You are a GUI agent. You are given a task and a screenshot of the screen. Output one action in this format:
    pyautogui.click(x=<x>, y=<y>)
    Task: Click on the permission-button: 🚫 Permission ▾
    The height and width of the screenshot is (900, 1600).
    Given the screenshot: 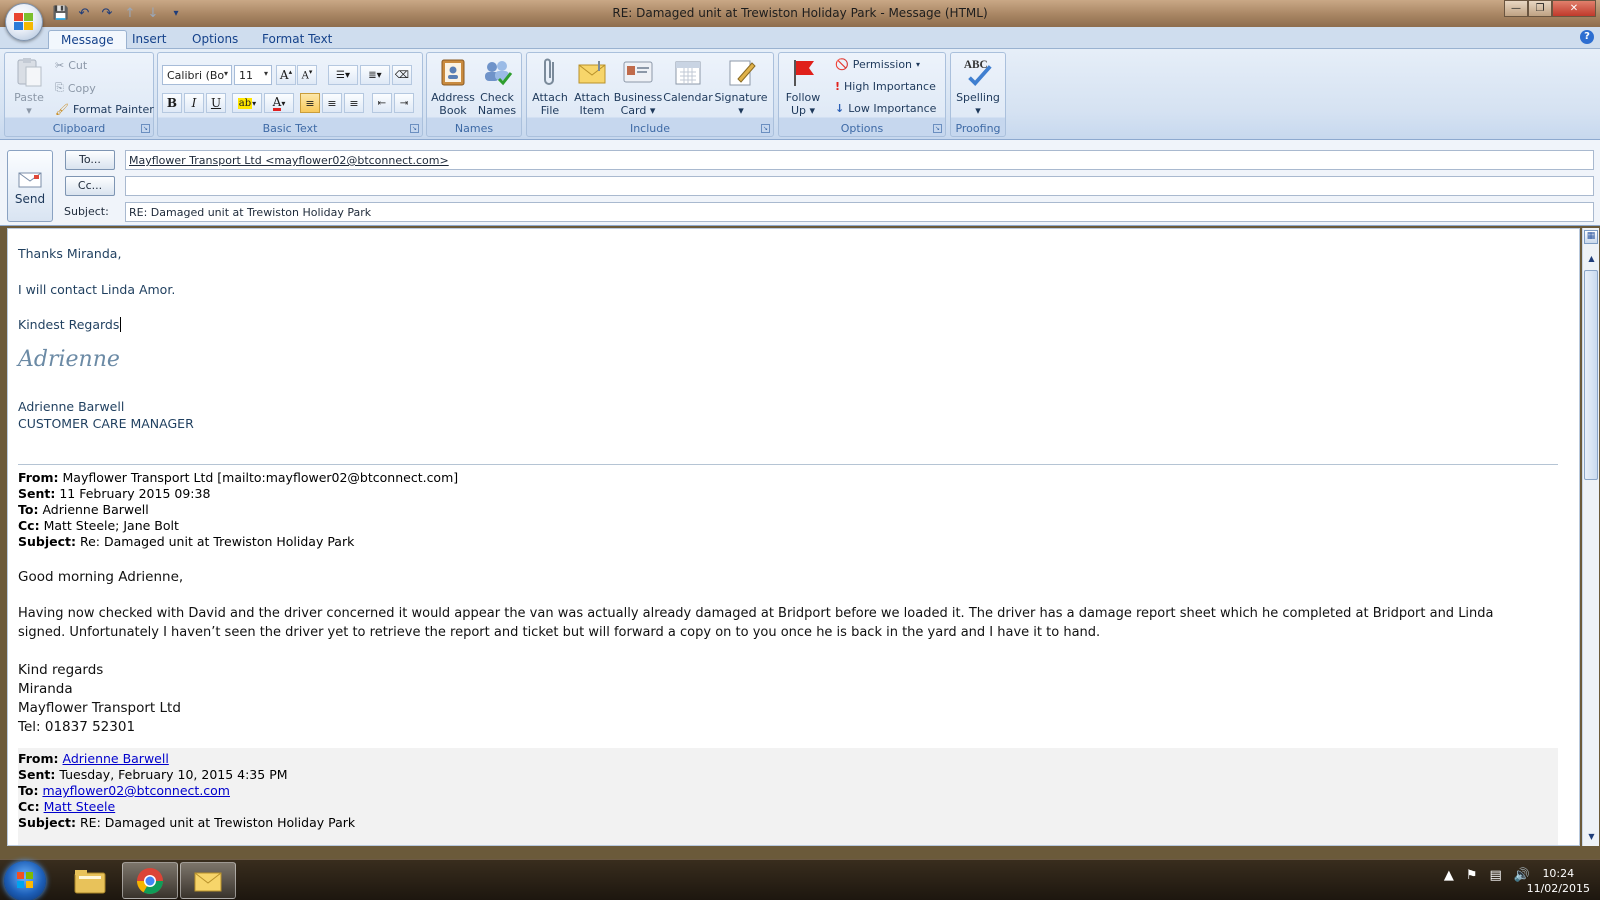 What is the action you would take?
    pyautogui.click(x=877, y=64)
    